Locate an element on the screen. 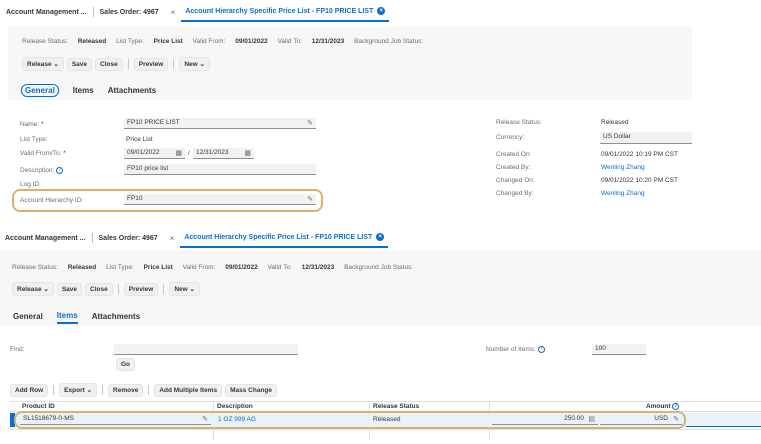 The width and height of the screenshot is (761, 444). valid-from-field: 09/01/2022 ▦ is located at coordinates (154, 153).